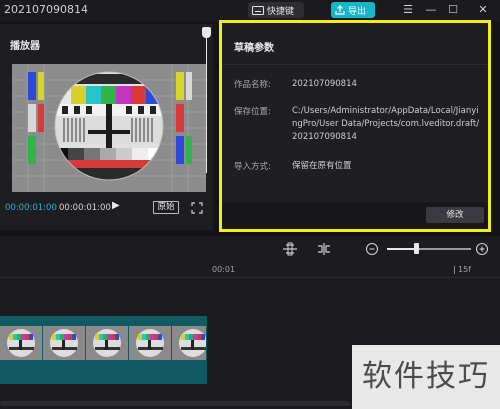 Image resolution: width=500 pixels, height=409 pixels. What do you see at coordinates (355, 64) in the screenshot?
I see `divider` at bounding box center [355, 64].